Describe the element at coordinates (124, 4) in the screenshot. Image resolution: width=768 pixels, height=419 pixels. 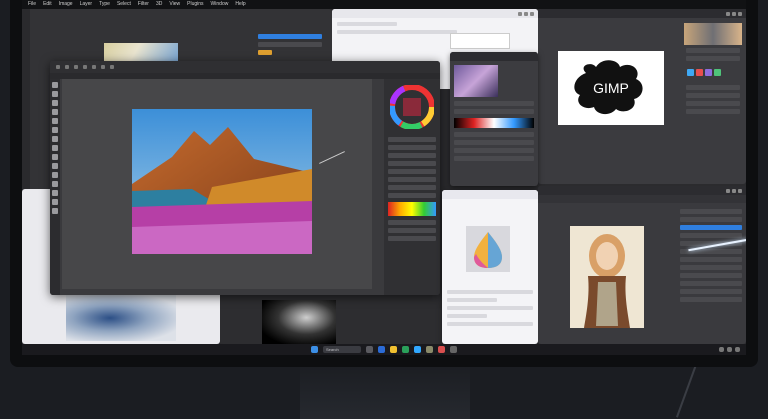
I see `menu-item-select: Select` at that location.